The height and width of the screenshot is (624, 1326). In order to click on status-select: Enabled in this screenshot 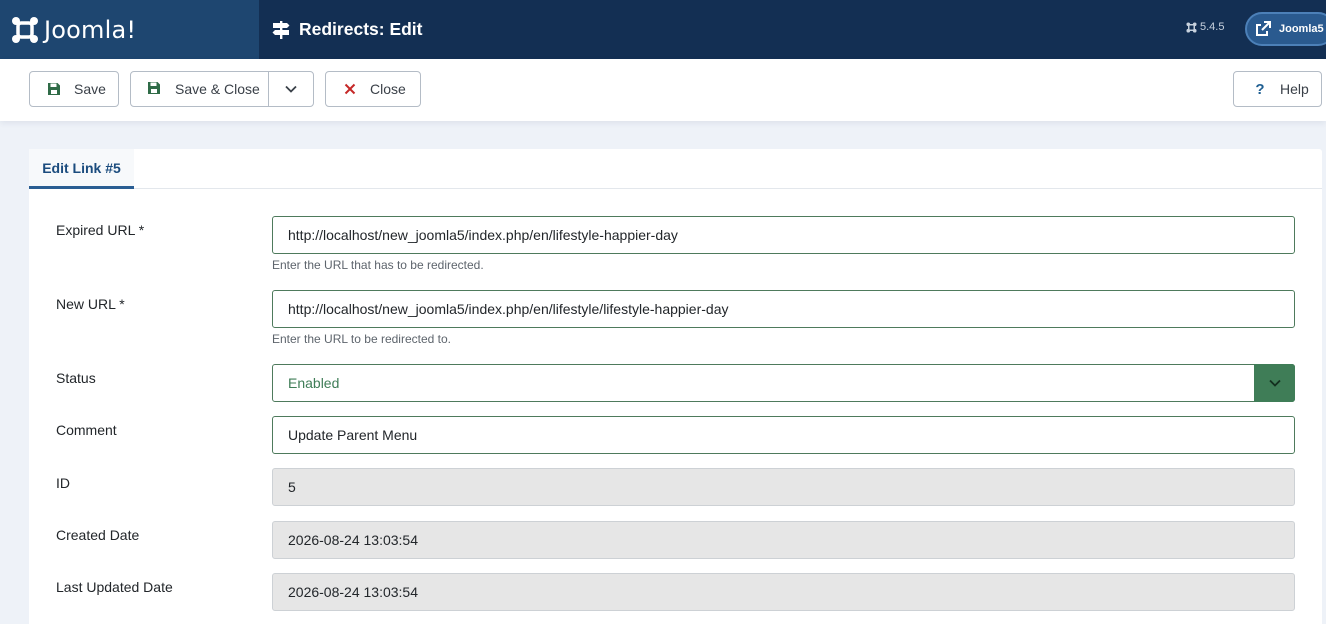, I will do `click(783, 383)`.